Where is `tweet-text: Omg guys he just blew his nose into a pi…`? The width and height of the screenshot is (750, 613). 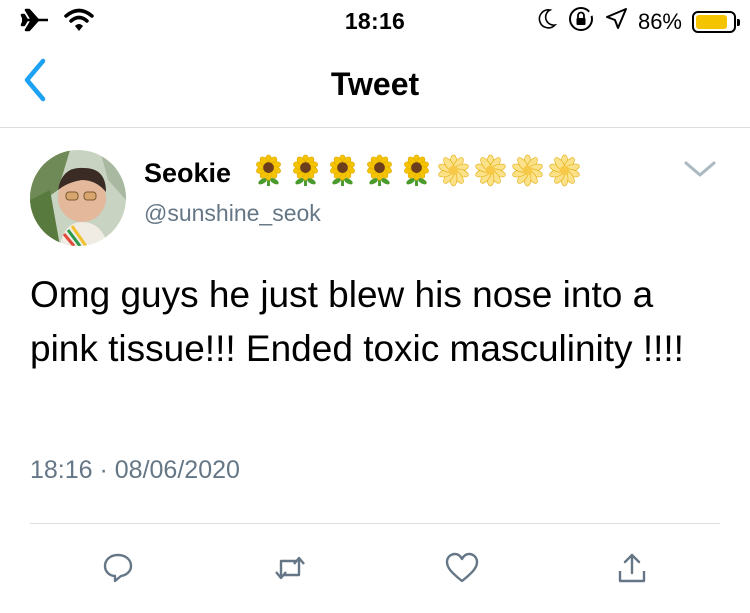 tweet-text: Omg guys he just blew his nose into a pi… is located at coordinates (357, 321).